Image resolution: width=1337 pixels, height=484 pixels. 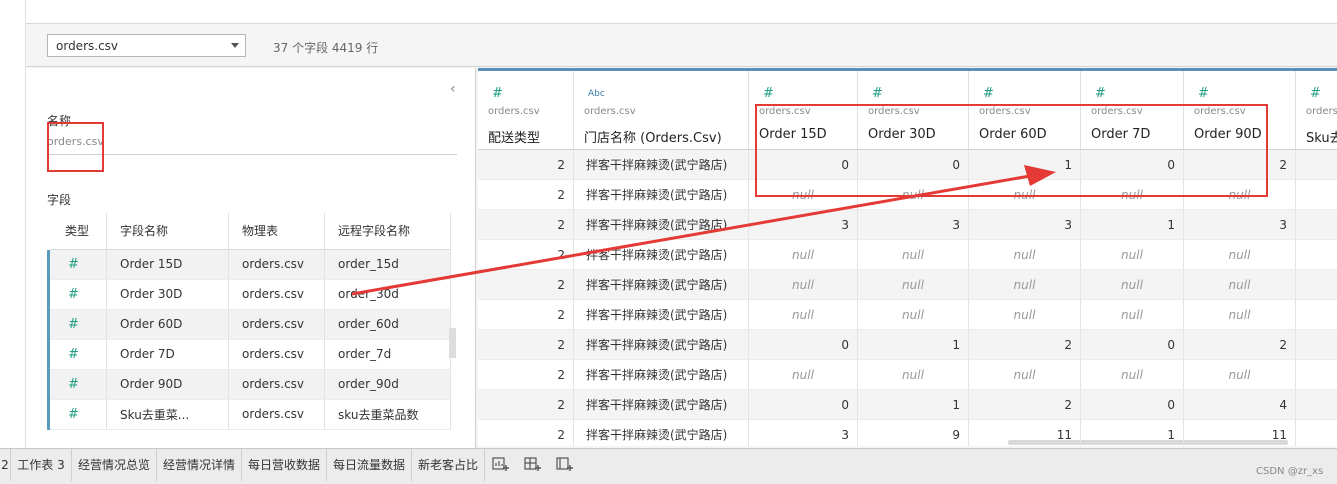 I want to click on new-worksheet-icon, so click(x=501, y=464).